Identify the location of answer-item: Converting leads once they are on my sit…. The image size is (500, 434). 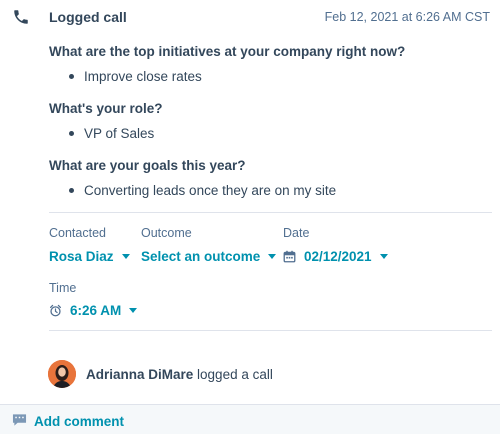
(279, 190).